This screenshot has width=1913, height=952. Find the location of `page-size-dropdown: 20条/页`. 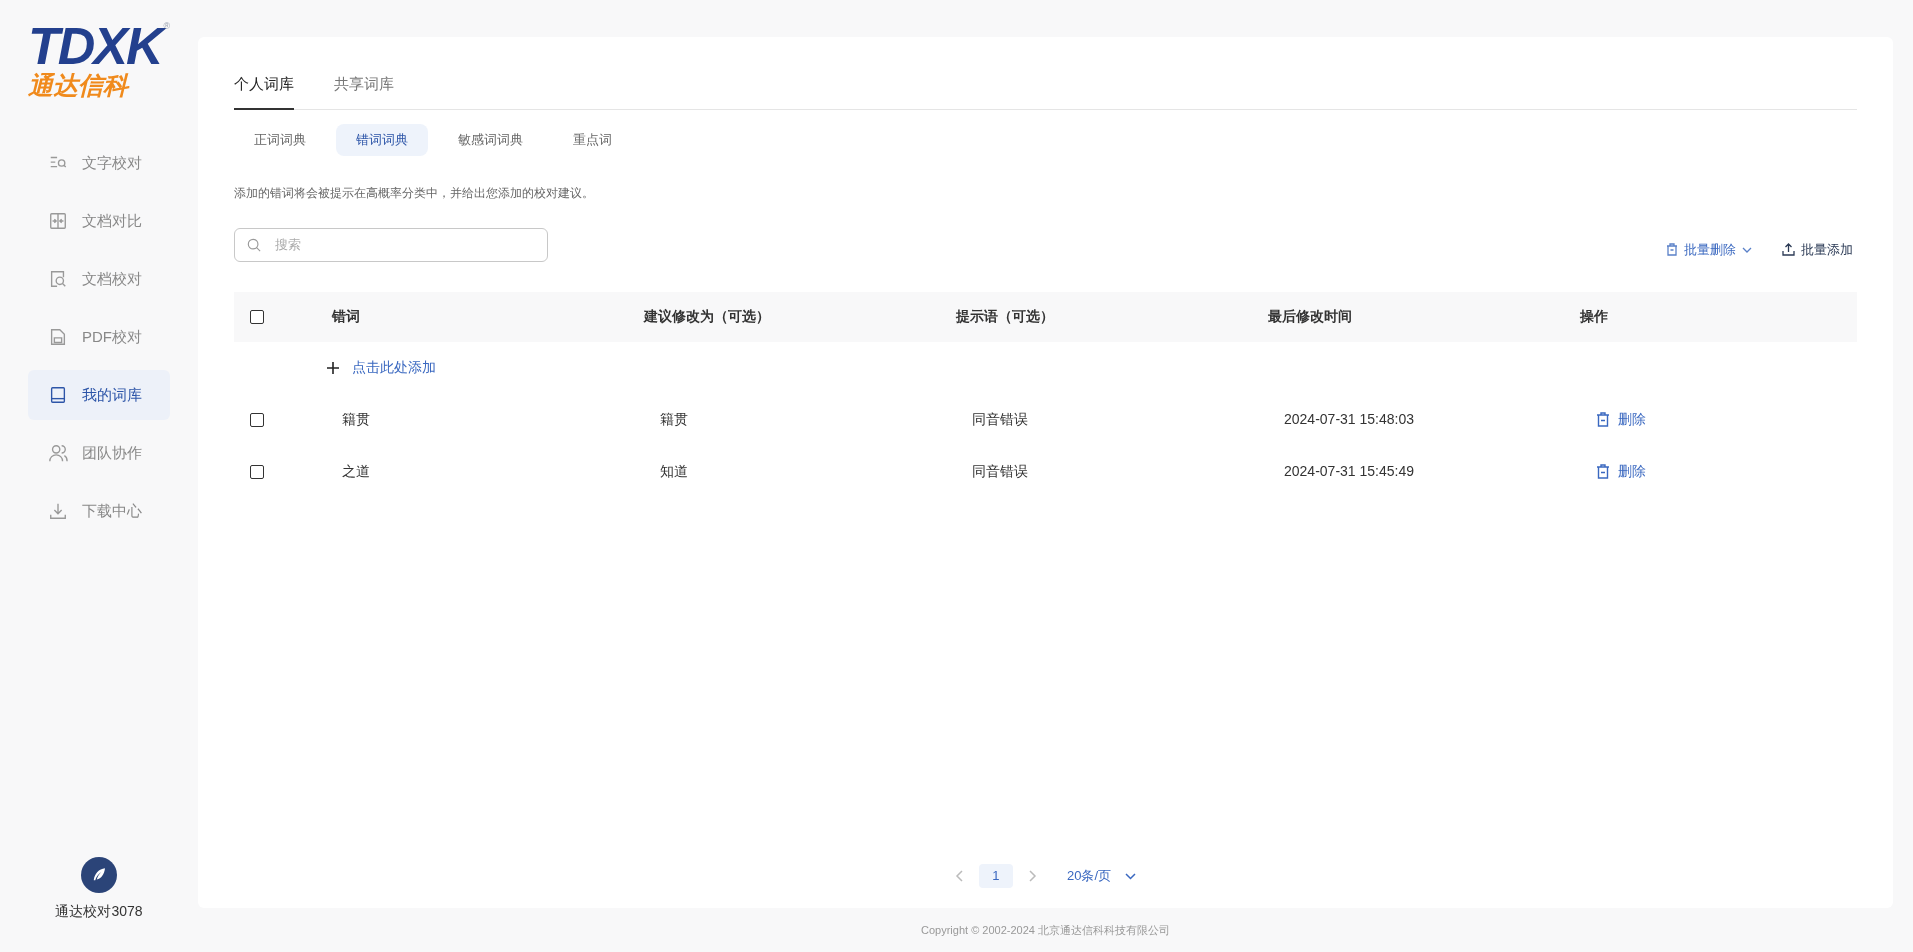

page-size-dropdown: 20条/页 is located at coordinates (1101, 876).